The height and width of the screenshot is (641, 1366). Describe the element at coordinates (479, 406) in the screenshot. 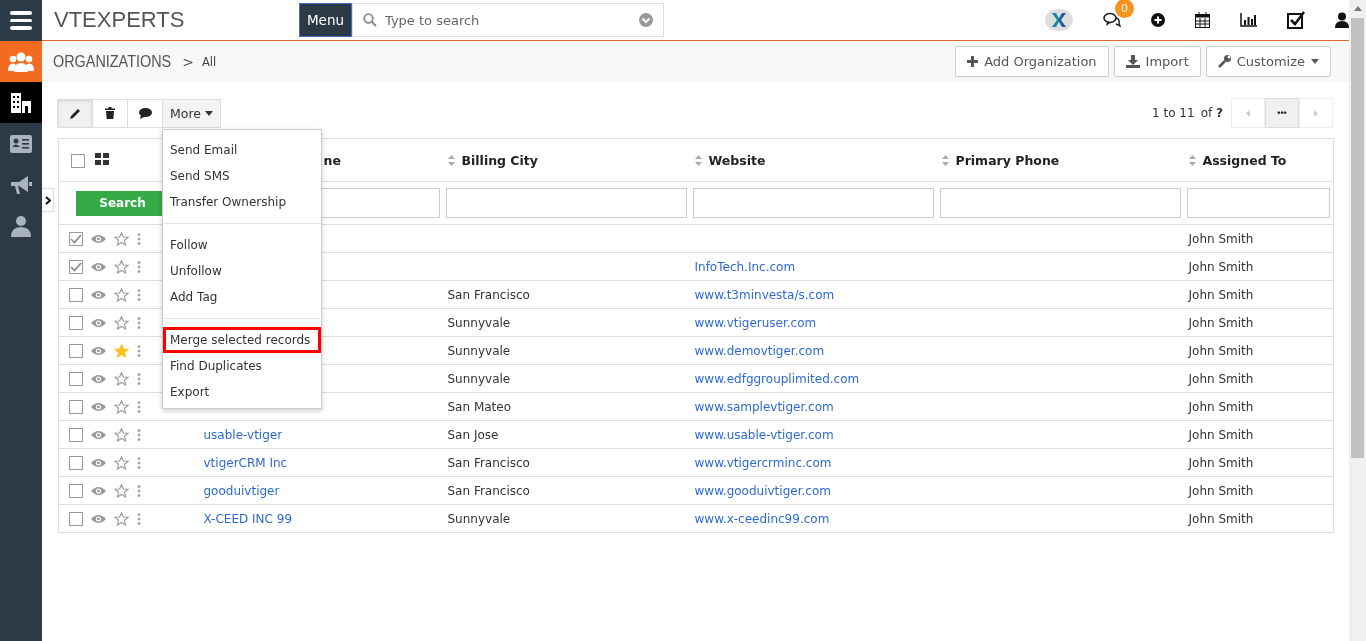

I see `city-text: San Mateo` at that location.